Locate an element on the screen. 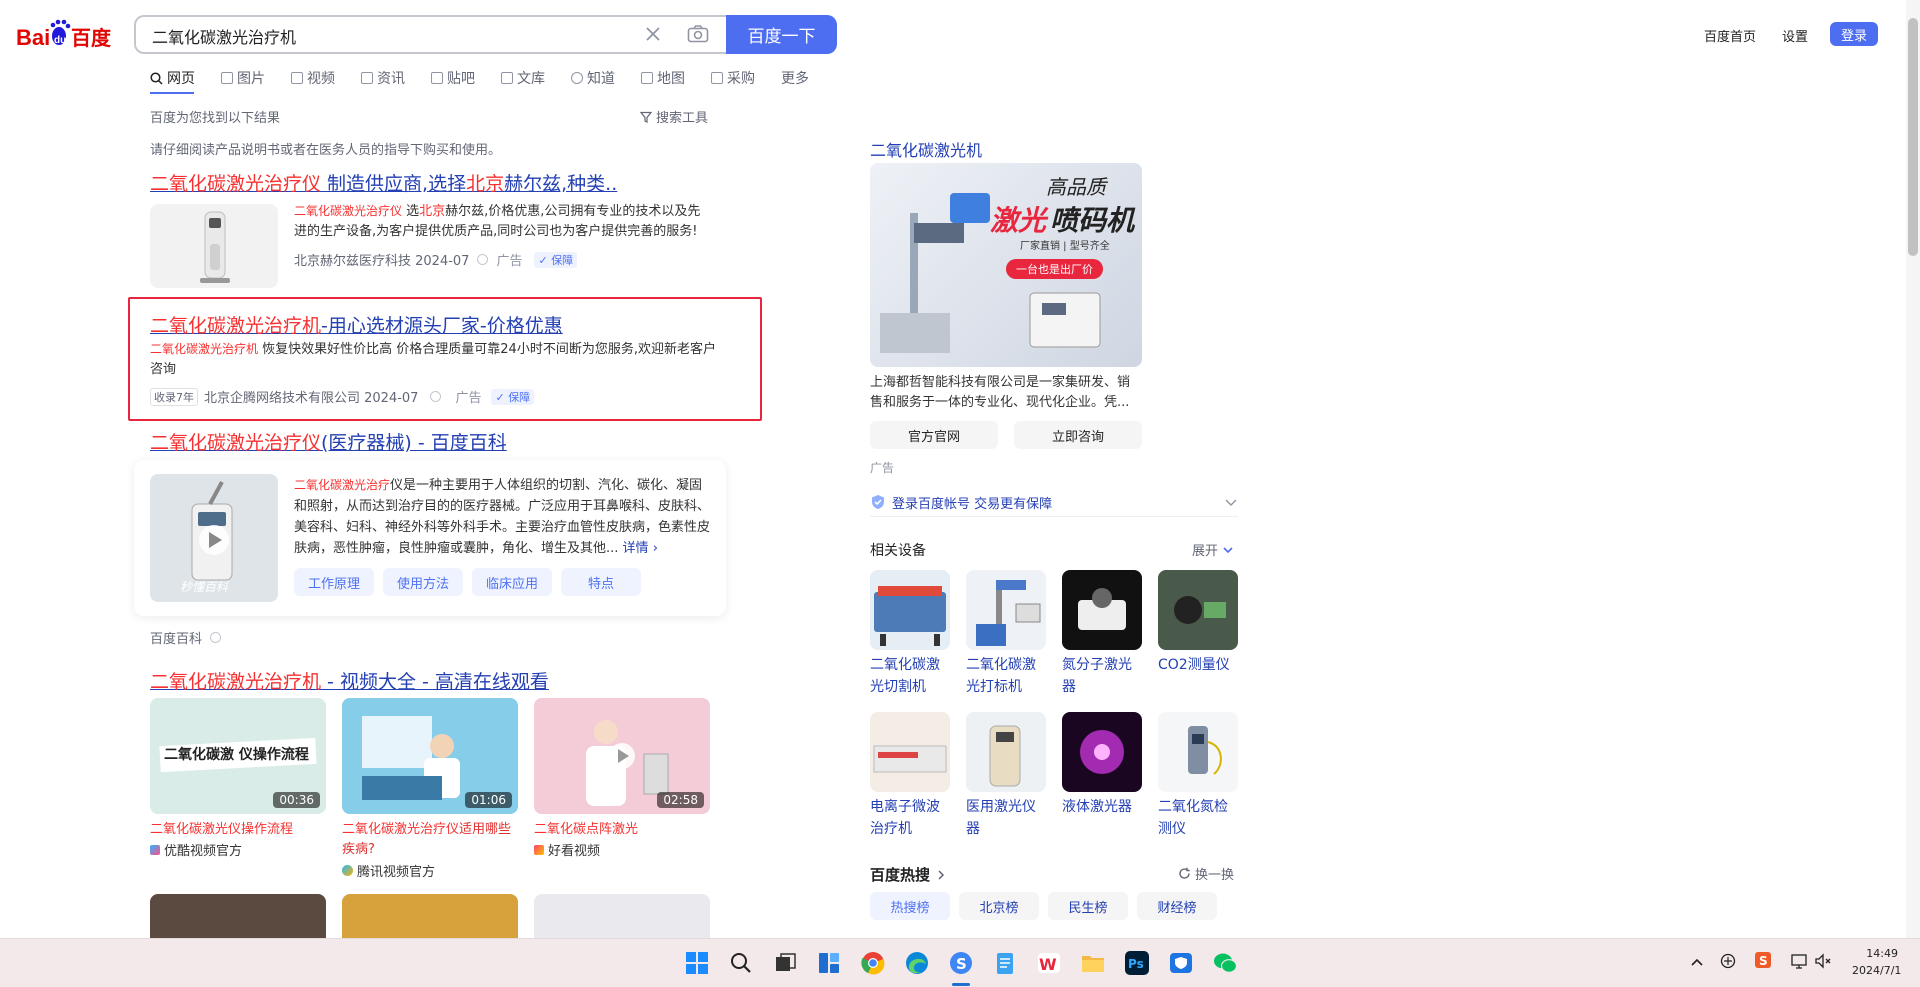 This screenshot has width=1920, height=987. related-expand: 展开 is located at coordinates (1213, 549).